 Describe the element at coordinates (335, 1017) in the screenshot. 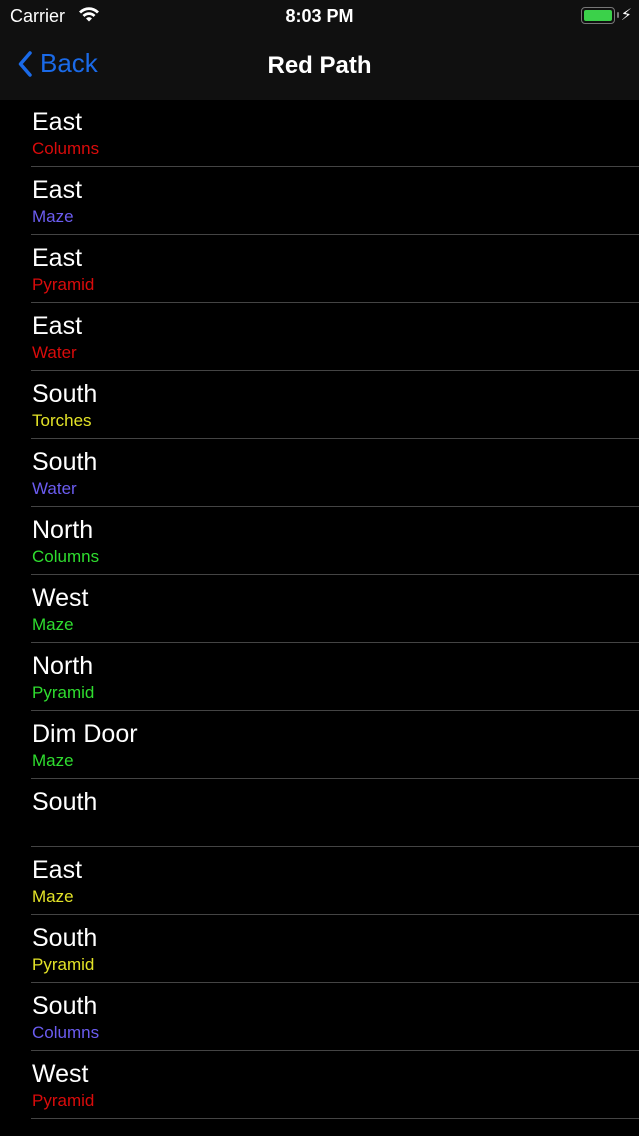

I see `list-item: South Columns` at that location.